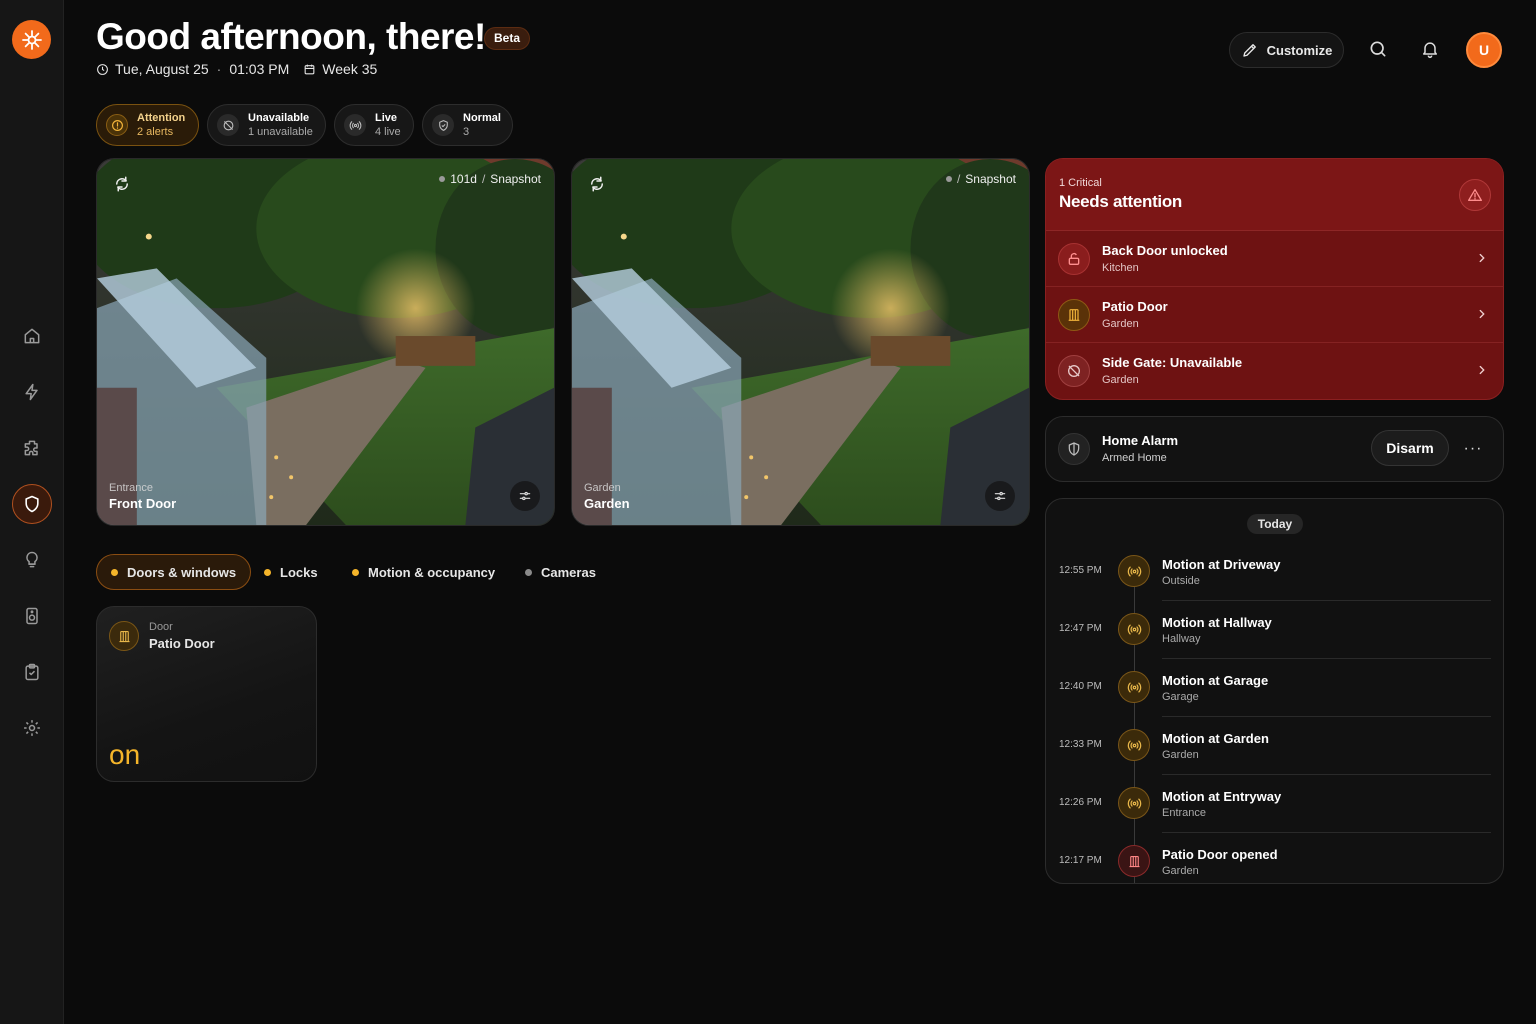 Image resolution: width=1536 pixels, height=1024 pixels. I want to click on user-avatar: U, so click(1484, 50).